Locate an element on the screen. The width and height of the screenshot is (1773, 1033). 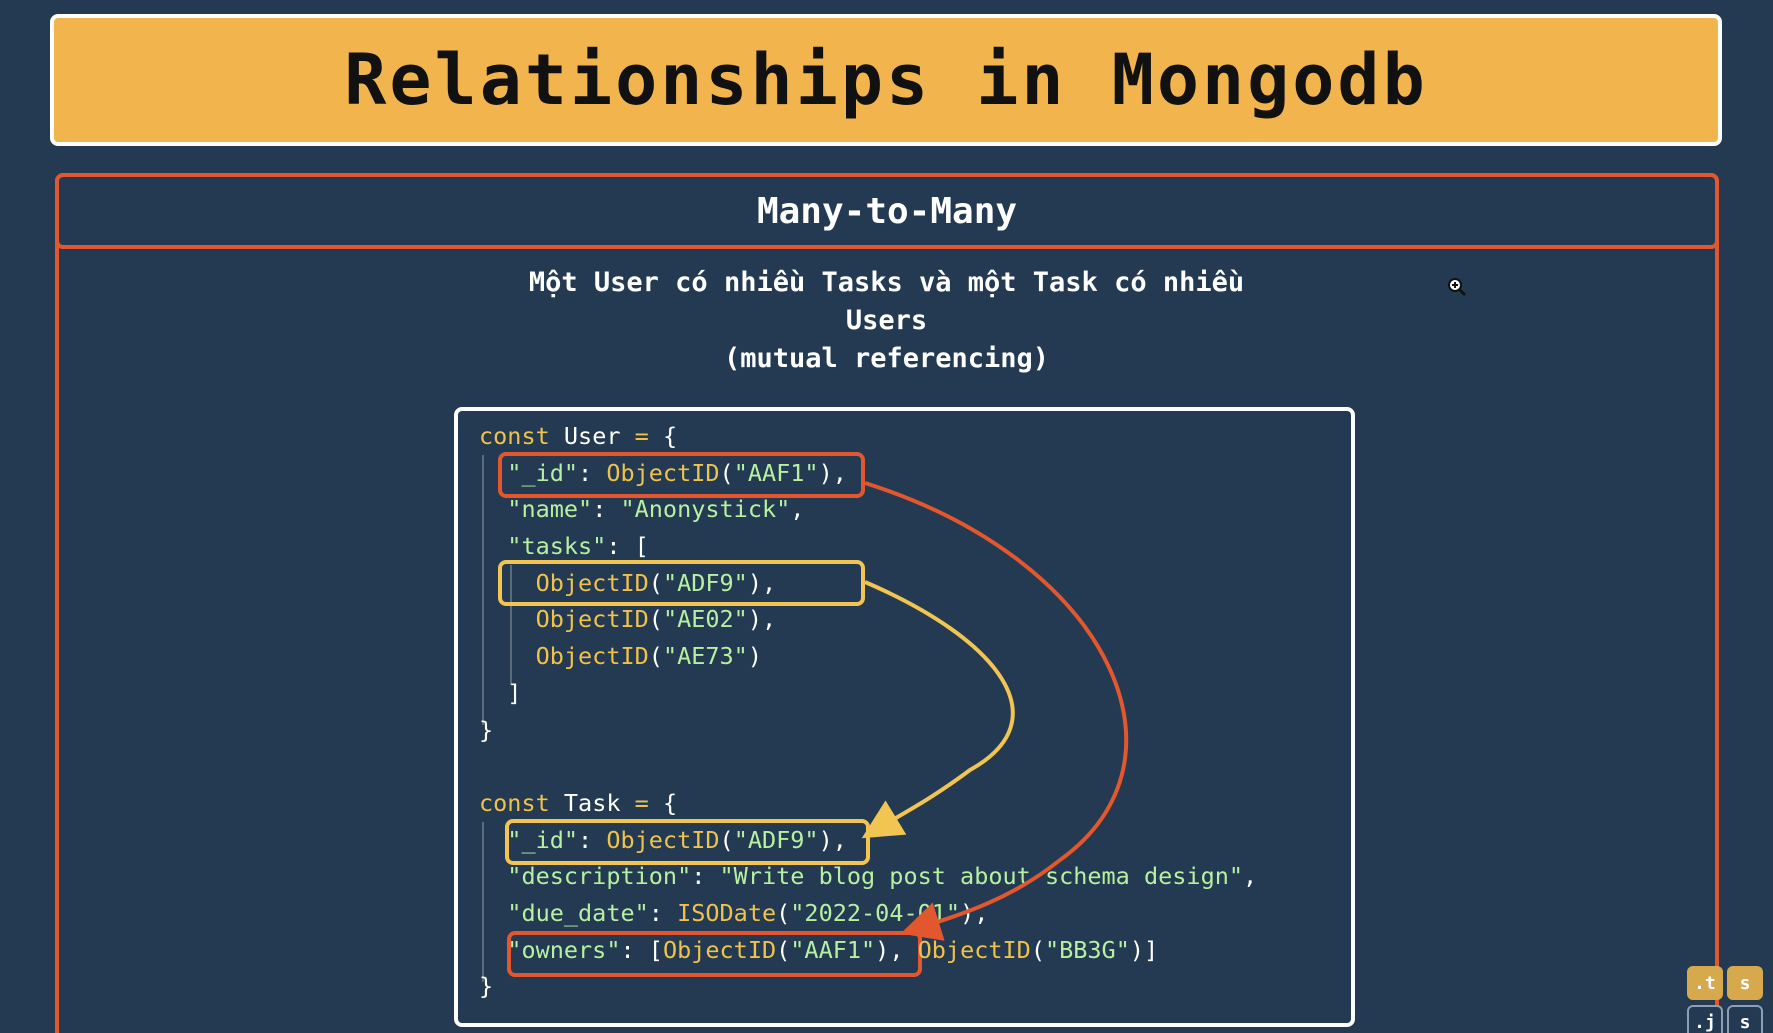
section-title: Many-to-Many is located at coordinates (887, 211).